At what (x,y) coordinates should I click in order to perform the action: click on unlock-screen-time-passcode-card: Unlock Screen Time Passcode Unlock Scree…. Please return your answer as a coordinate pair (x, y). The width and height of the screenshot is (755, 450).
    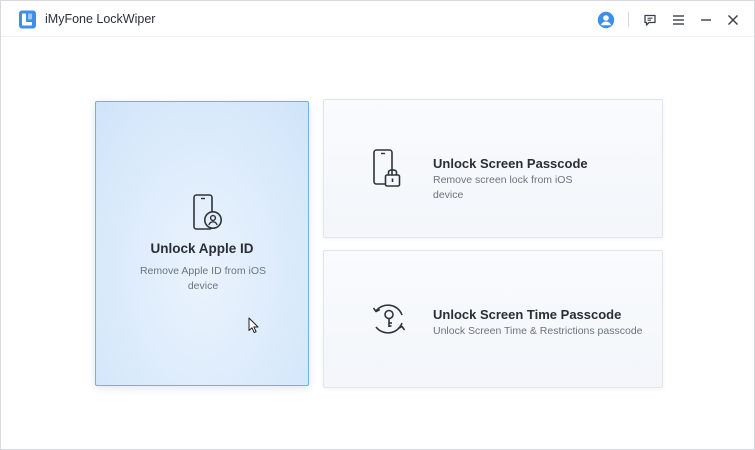
    Looking at the image, I should click on (493, 319).